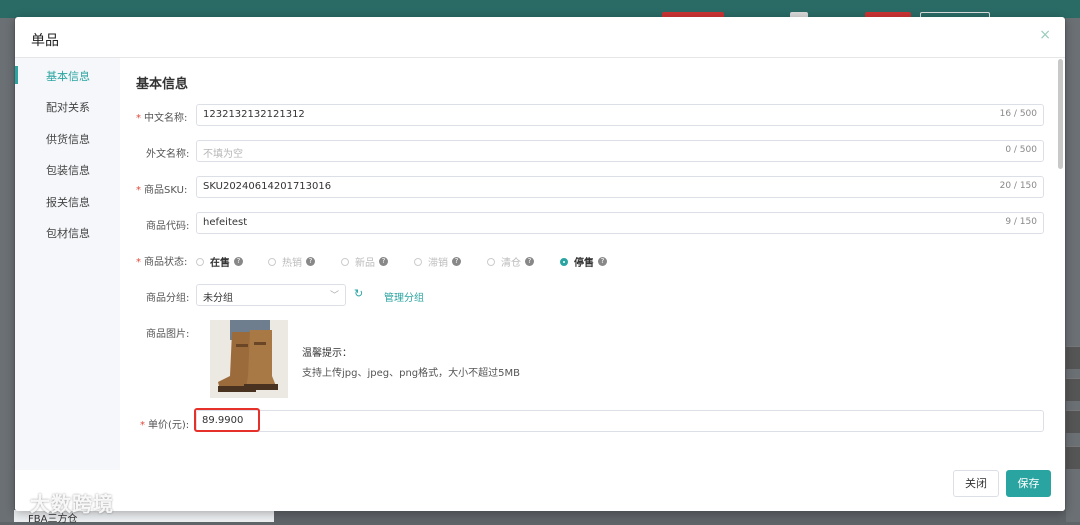 The image size is (1080, 525). Describe the element at coordinates (291, 261) in the screenshot. I see `status-option-hot: 热销?` at that location.